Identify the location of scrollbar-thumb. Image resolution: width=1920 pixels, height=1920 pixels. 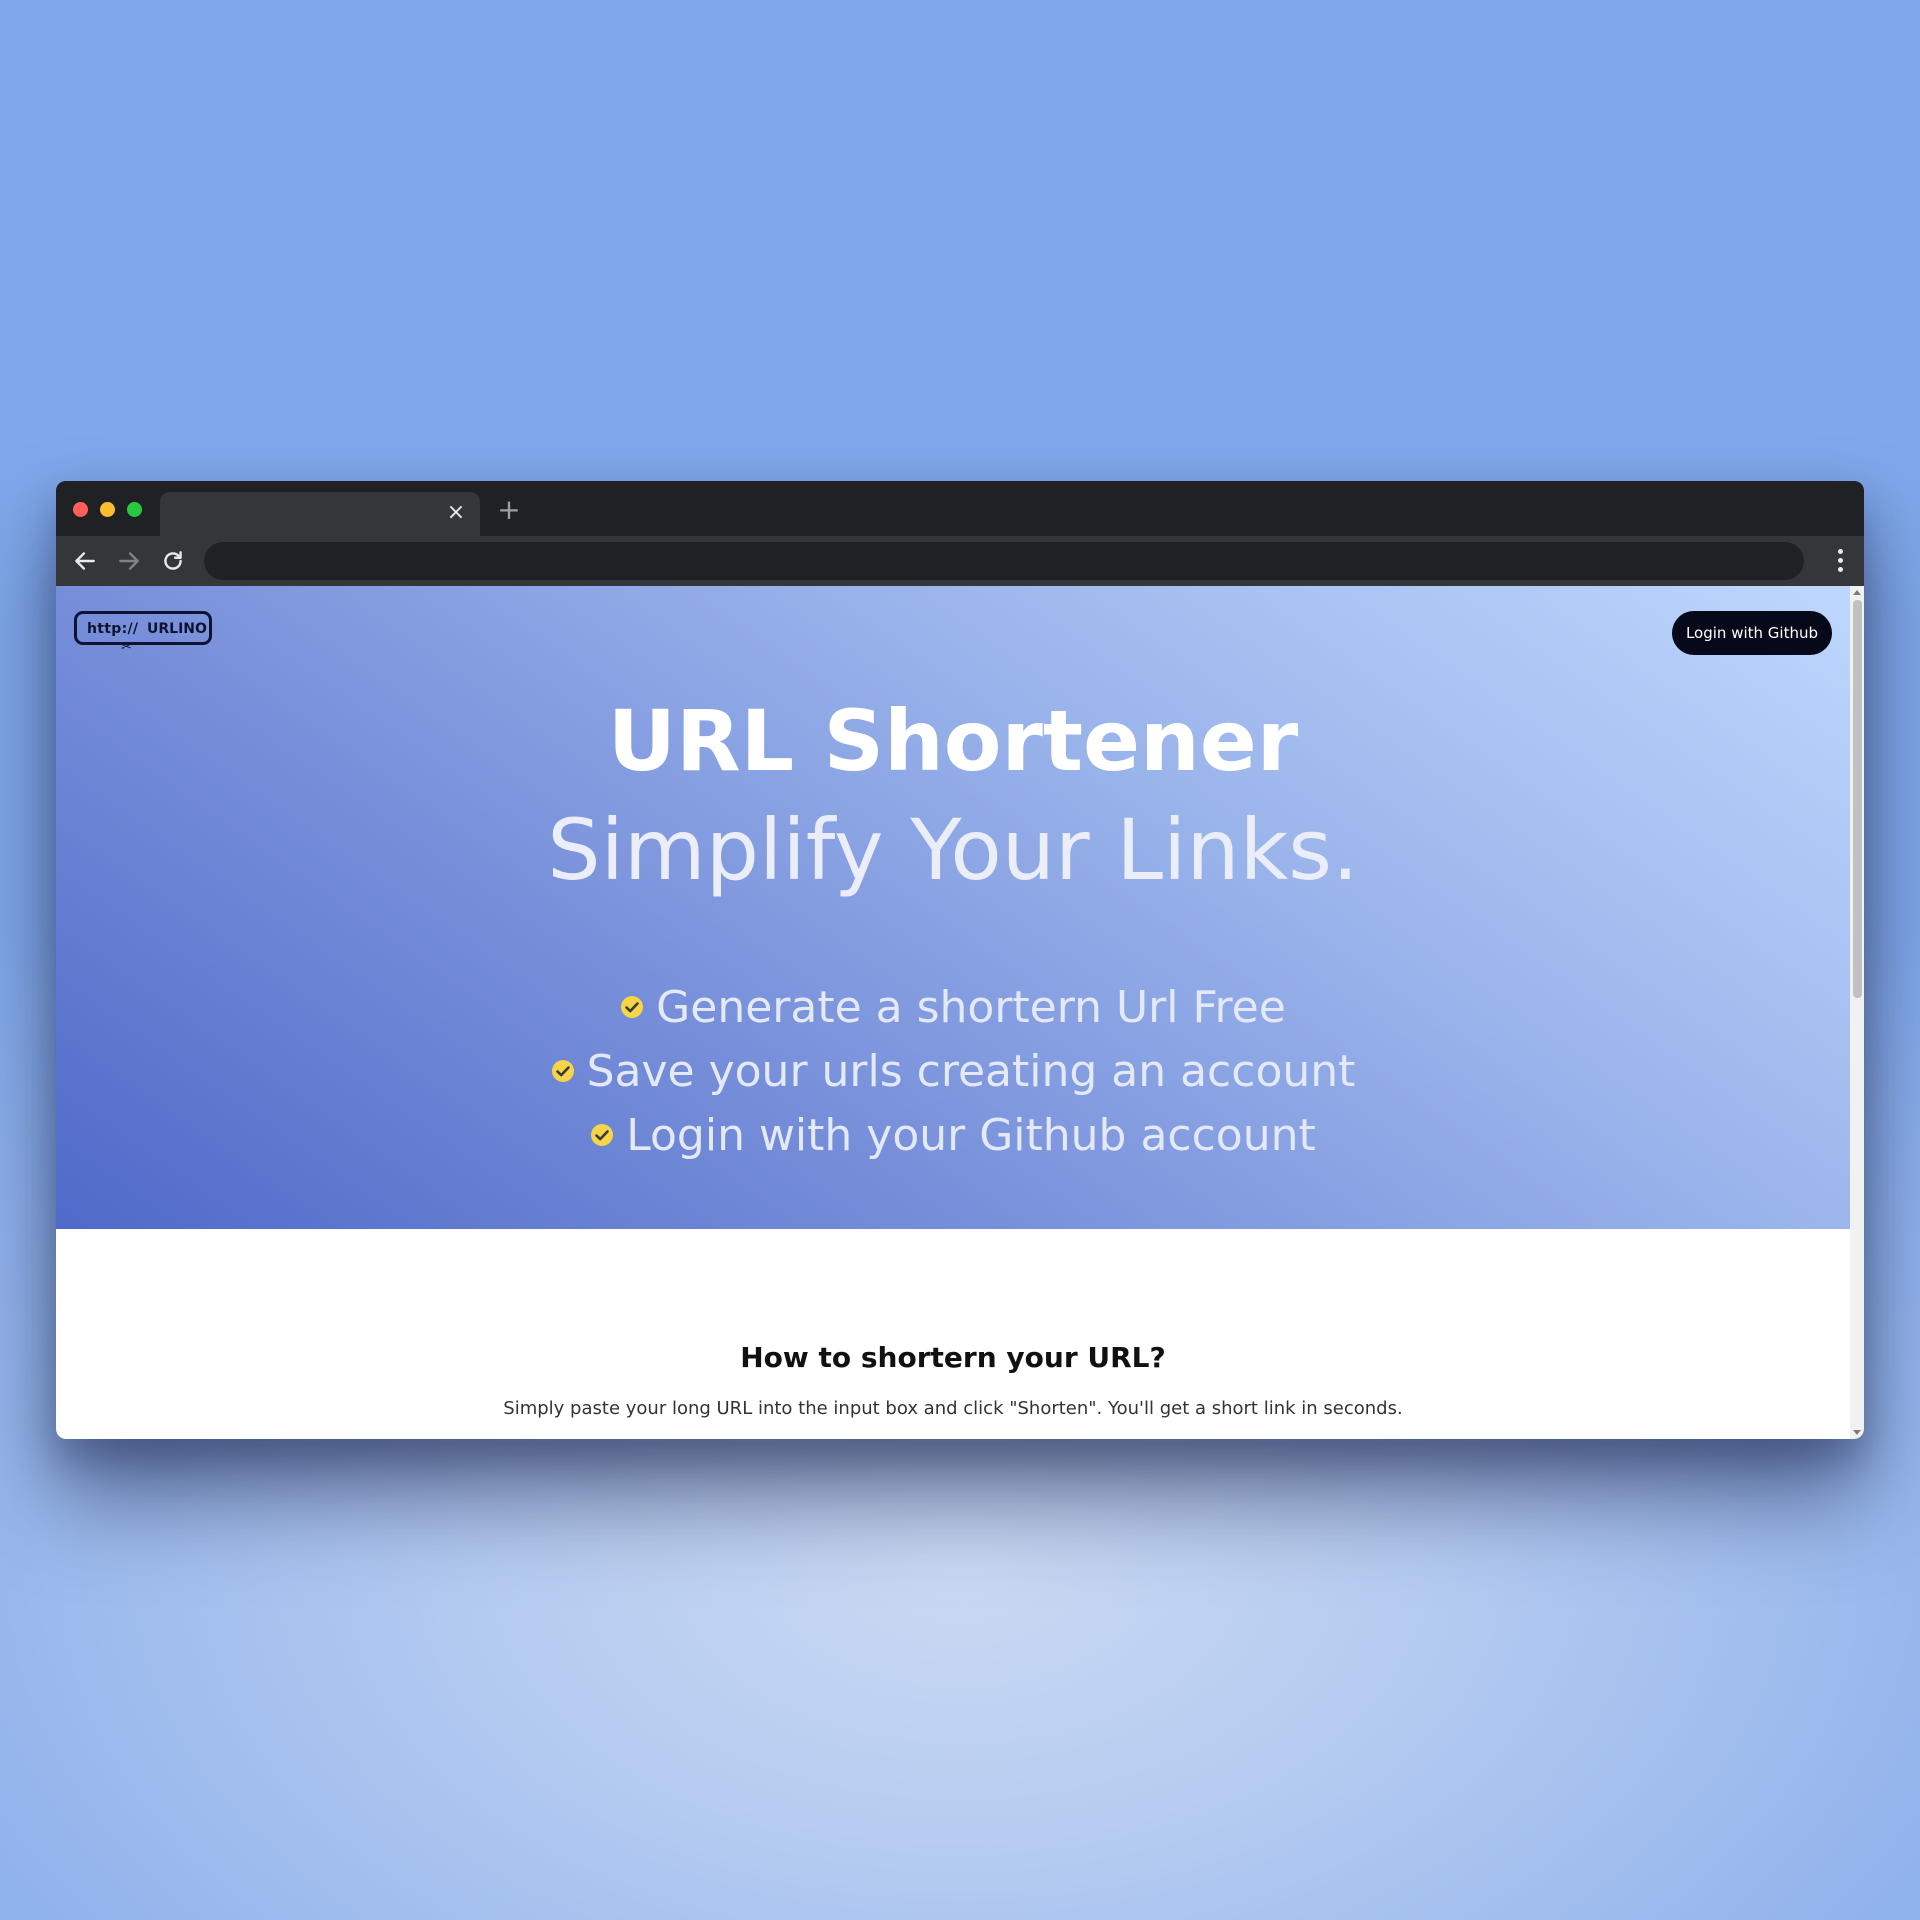
(1857, 799).